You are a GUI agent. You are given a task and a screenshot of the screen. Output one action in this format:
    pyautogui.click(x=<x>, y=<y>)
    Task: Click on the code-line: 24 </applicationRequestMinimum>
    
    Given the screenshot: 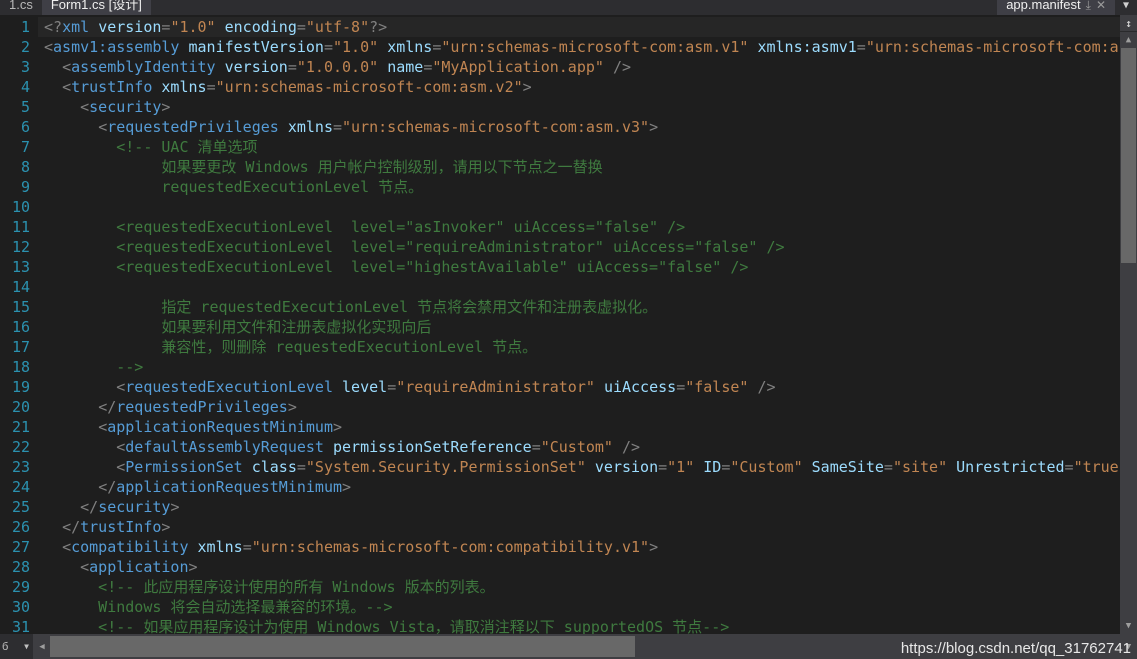 What is the action you would take?
    pyautogui.click(x=560, y=487)
    